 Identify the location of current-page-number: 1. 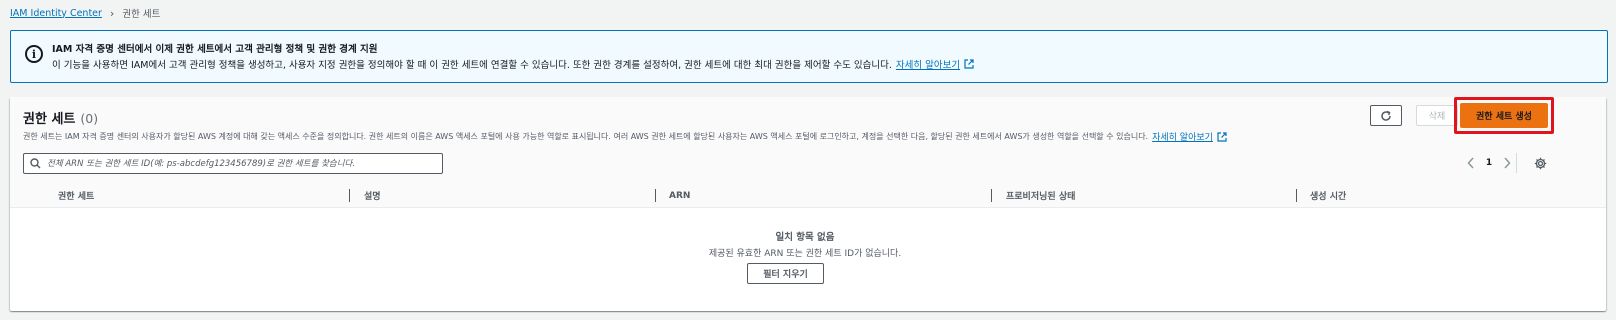
(1489, 163).